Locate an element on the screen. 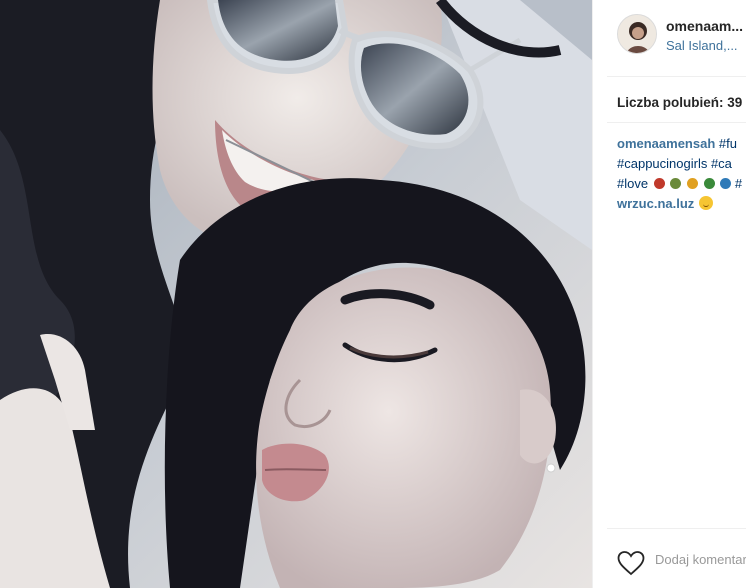 This screenshot has width=746, height=588. comment-username: wrzuc.na.luz is located at coordinates (655, 203).